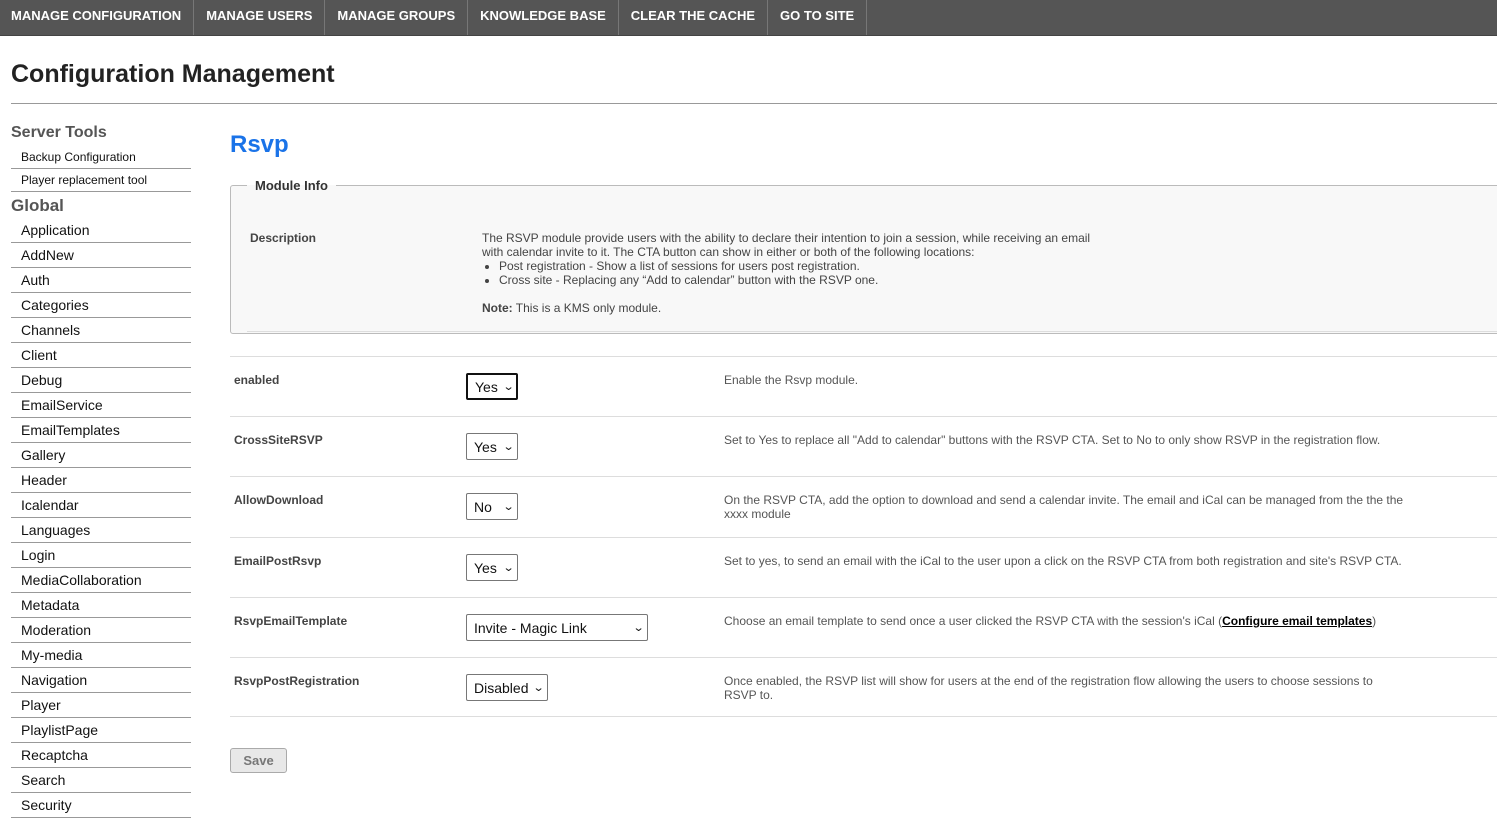 The image size is (1497, 818). I want to click on sidebar-item-debug: Debug, so click(101, 380).